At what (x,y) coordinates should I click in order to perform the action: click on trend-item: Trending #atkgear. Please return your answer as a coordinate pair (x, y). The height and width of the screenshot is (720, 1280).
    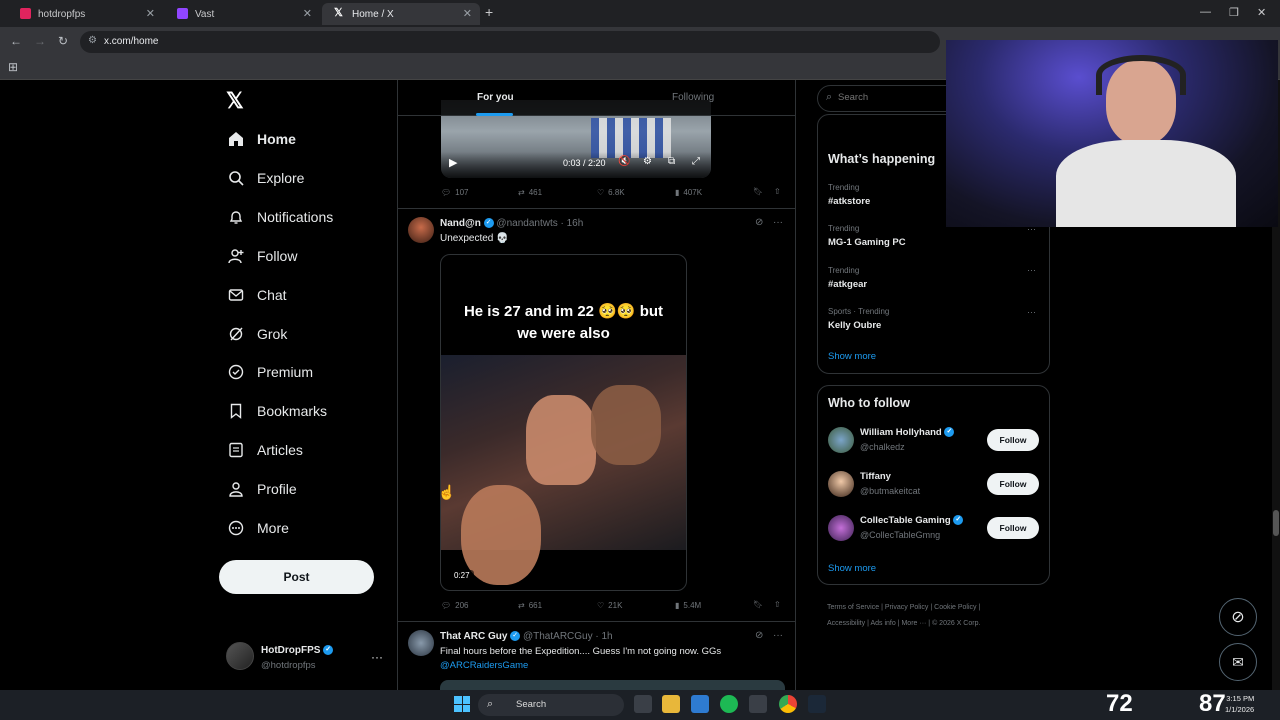
    Looking at the image, I should click on (847, 278).